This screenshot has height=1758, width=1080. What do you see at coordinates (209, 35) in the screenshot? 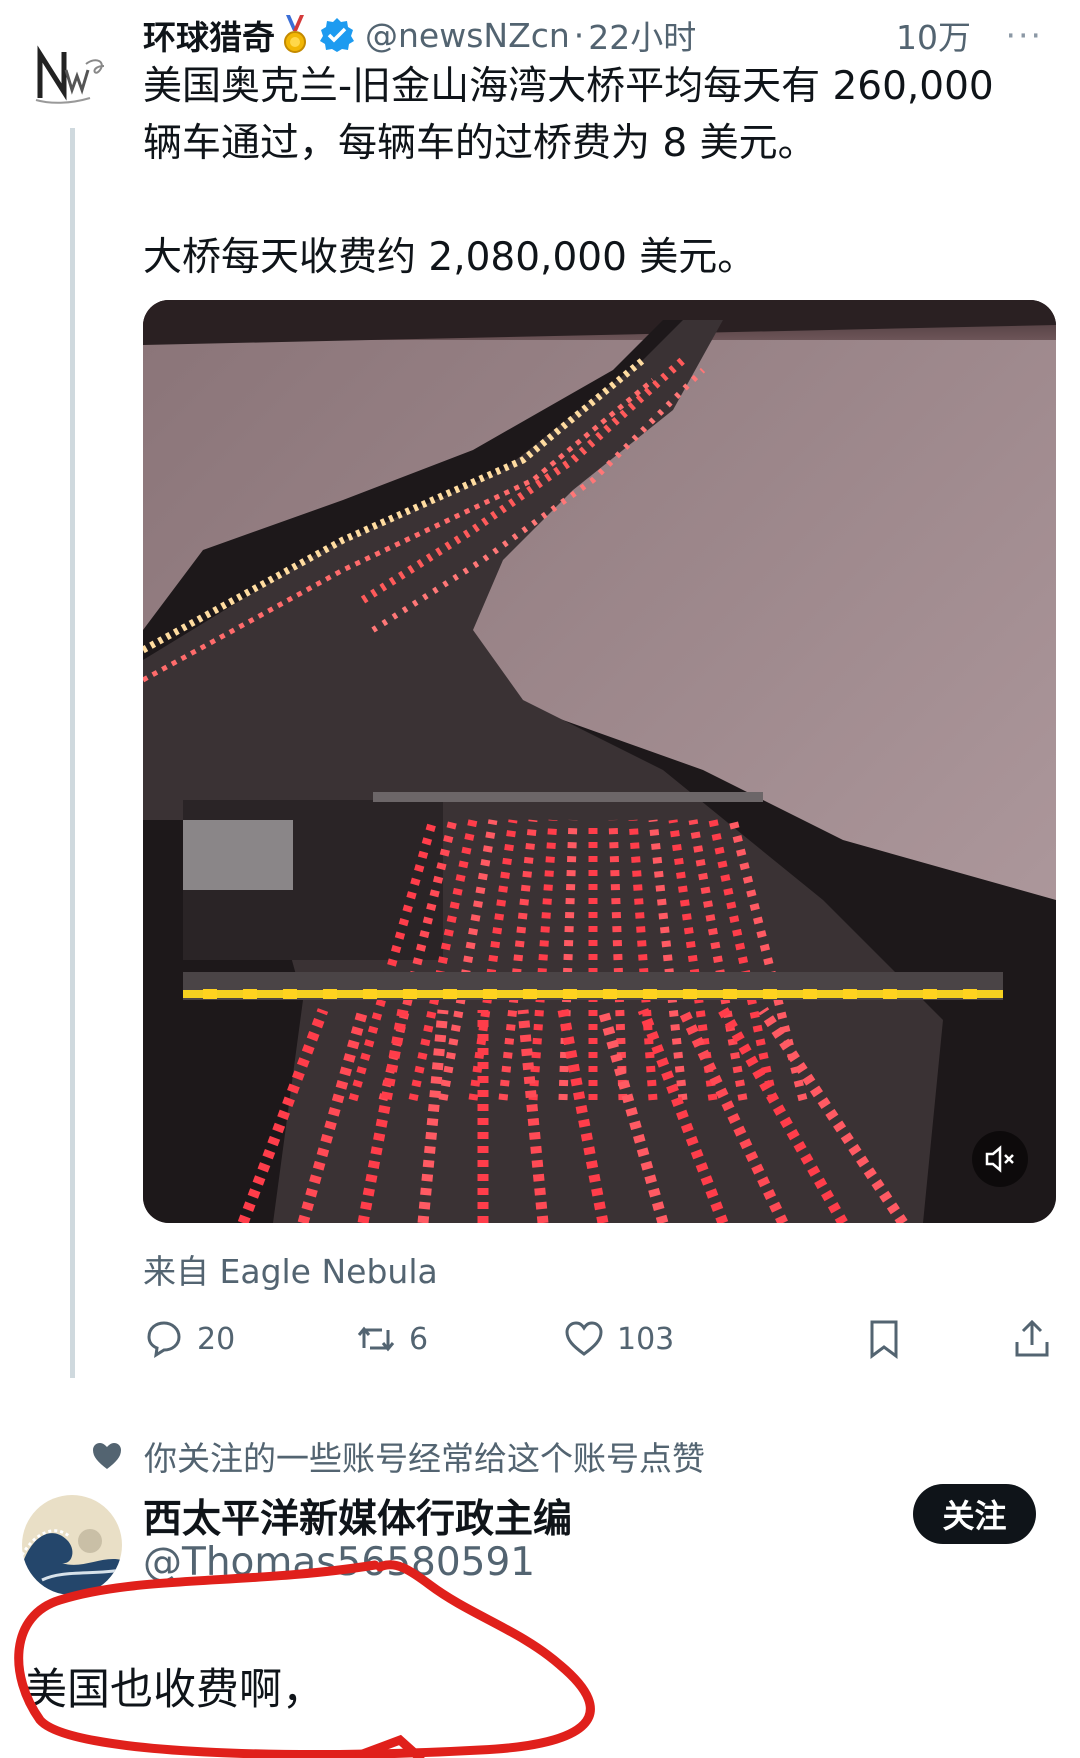
I see `author-name: 环球猎奇` at bounding box center [209, 35].